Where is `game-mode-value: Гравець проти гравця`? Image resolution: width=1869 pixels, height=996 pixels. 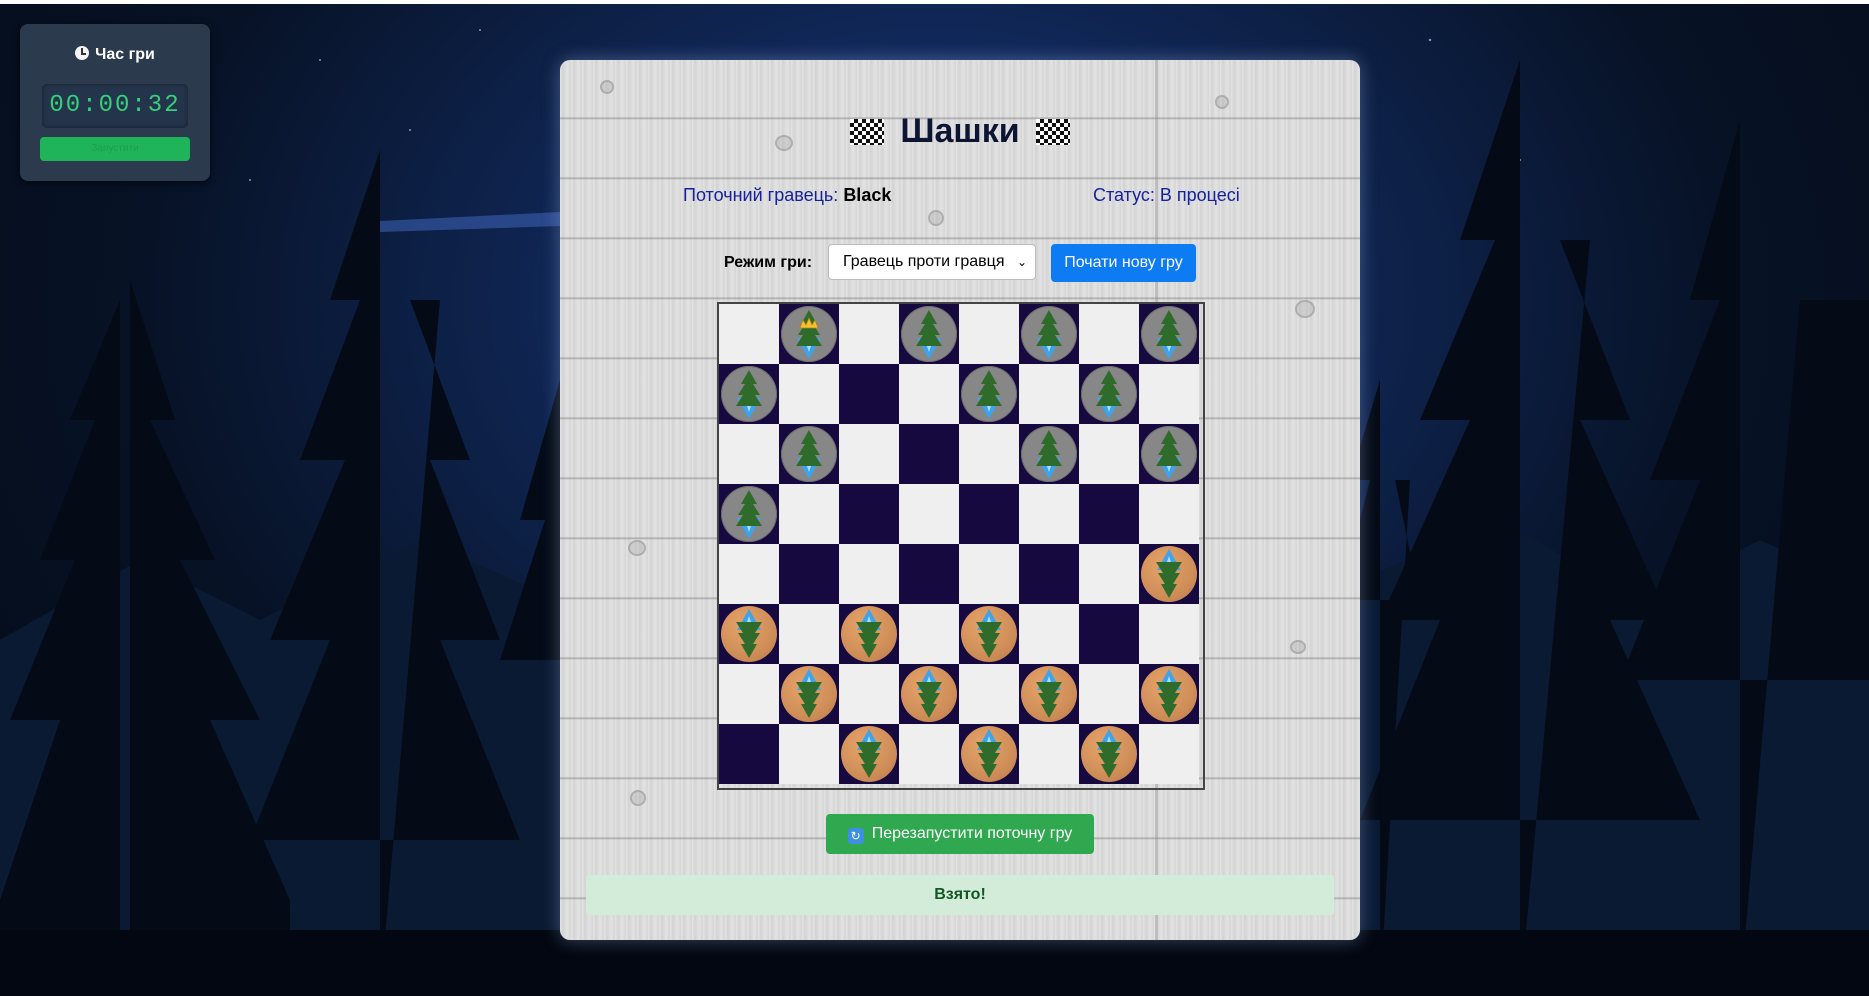 game-mode-value: Гравець проти гравця is located at coordinates (924, 261).